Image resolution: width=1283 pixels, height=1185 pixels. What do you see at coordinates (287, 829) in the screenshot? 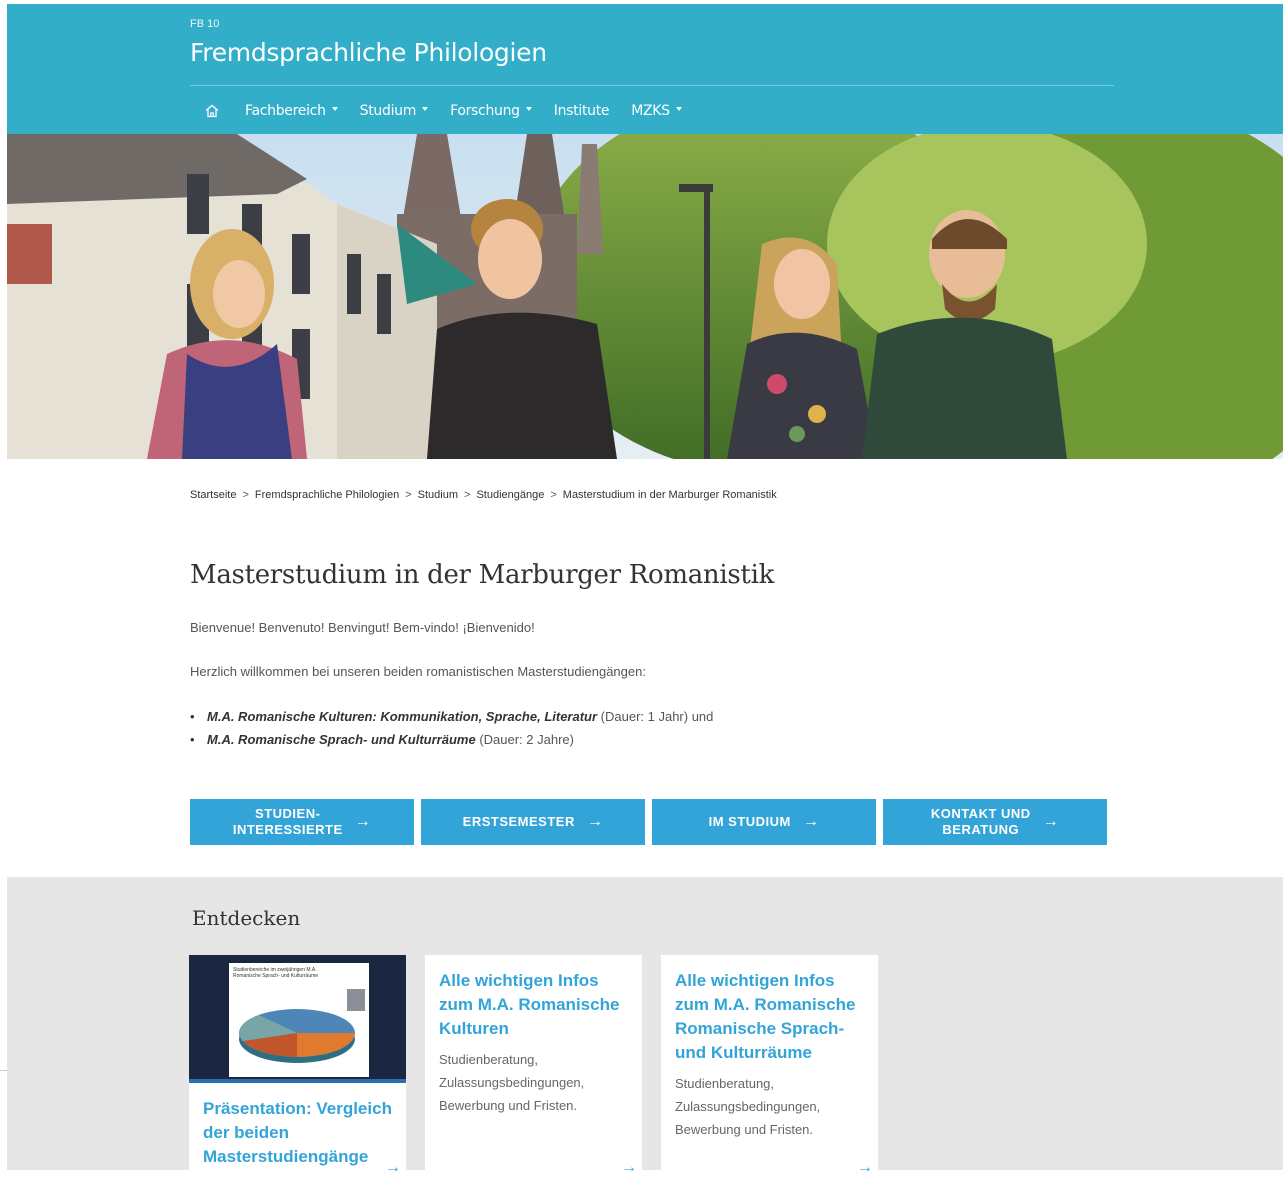
I see `button-label-line: INTERESSIERTE` at bounding box center [287, 829].